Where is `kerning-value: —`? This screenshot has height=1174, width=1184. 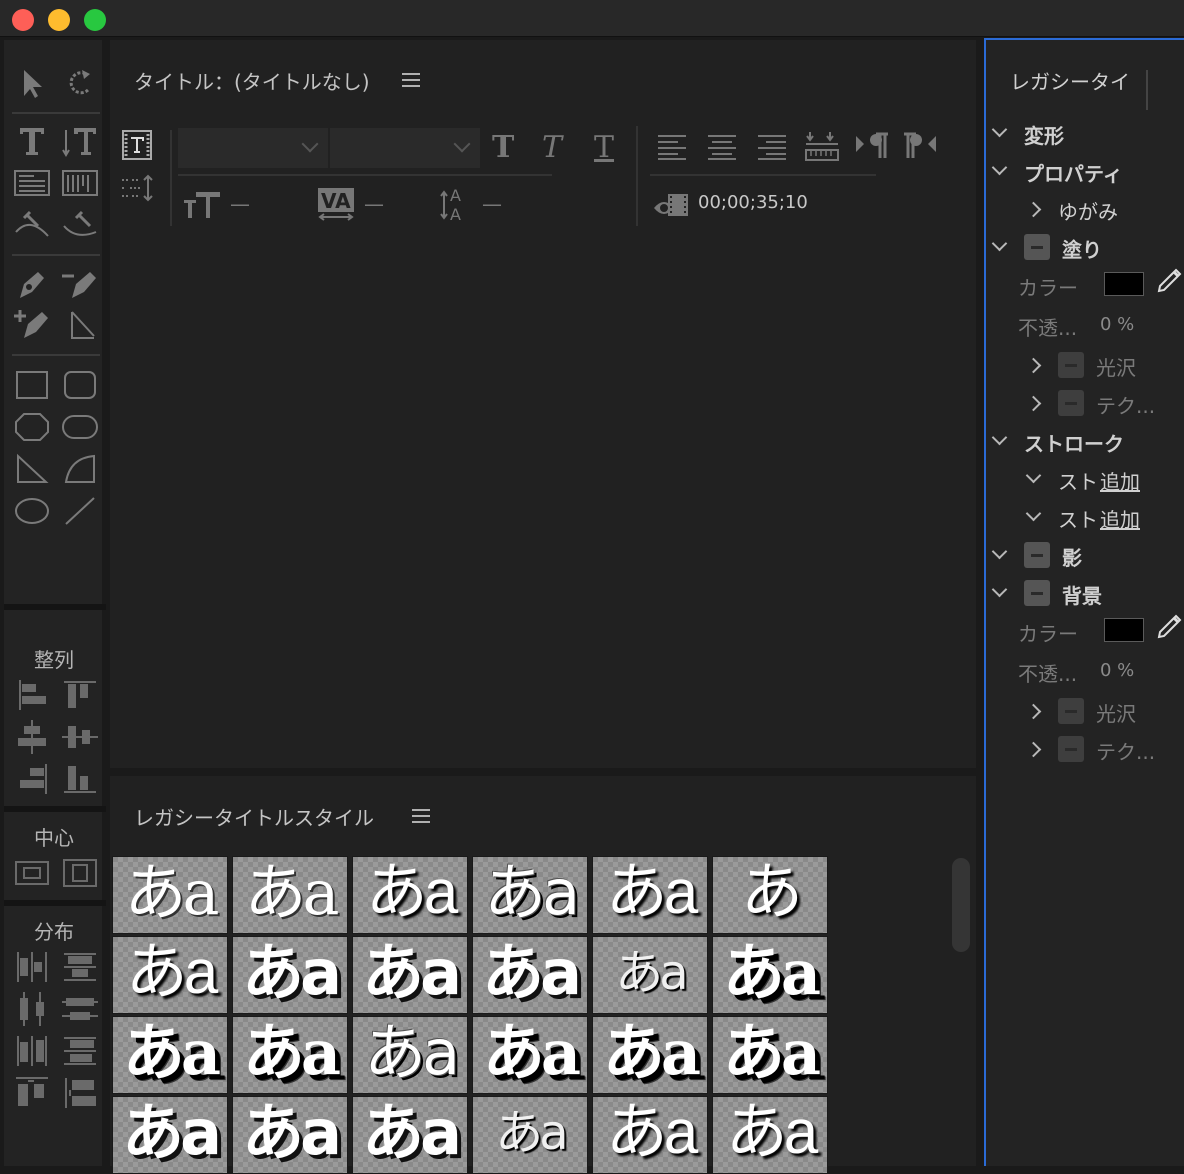
kerning-value: — is located at coordinates (374, 204).